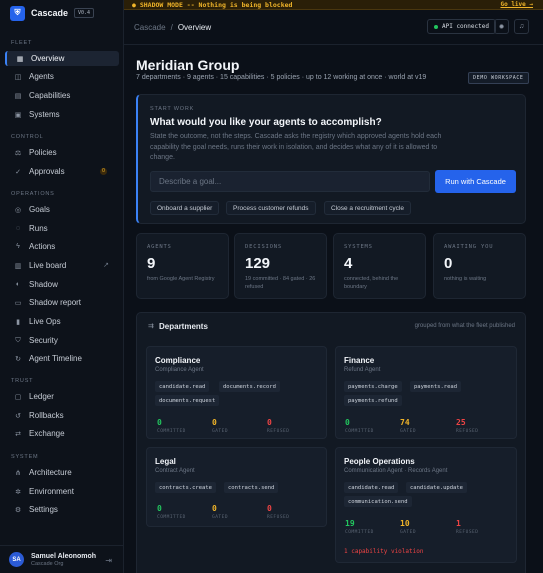 Image resolution: width=543 pixels, height=573 pixels. What do you see at coordinates (62, 265) in the screenshot?
I see `sidebar-item-liveboard: ▥ Live board ↗` at bounding box center [62, 265].